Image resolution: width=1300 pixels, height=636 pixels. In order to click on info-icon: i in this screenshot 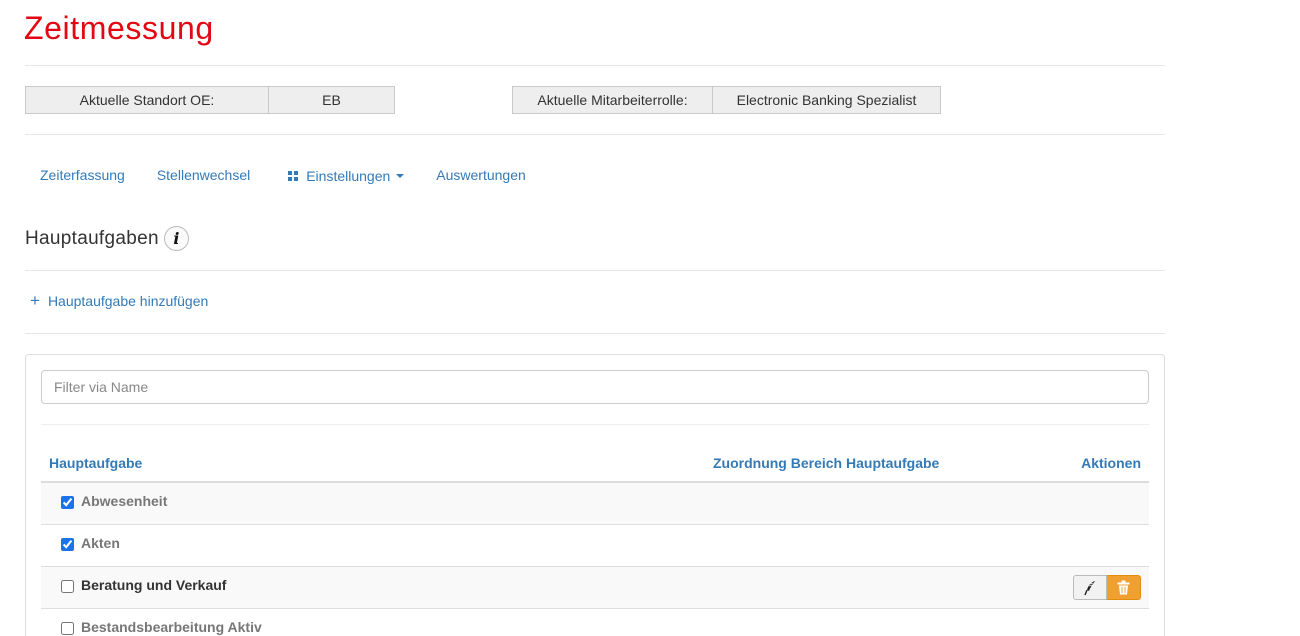, I will do `click(176, 238)`.